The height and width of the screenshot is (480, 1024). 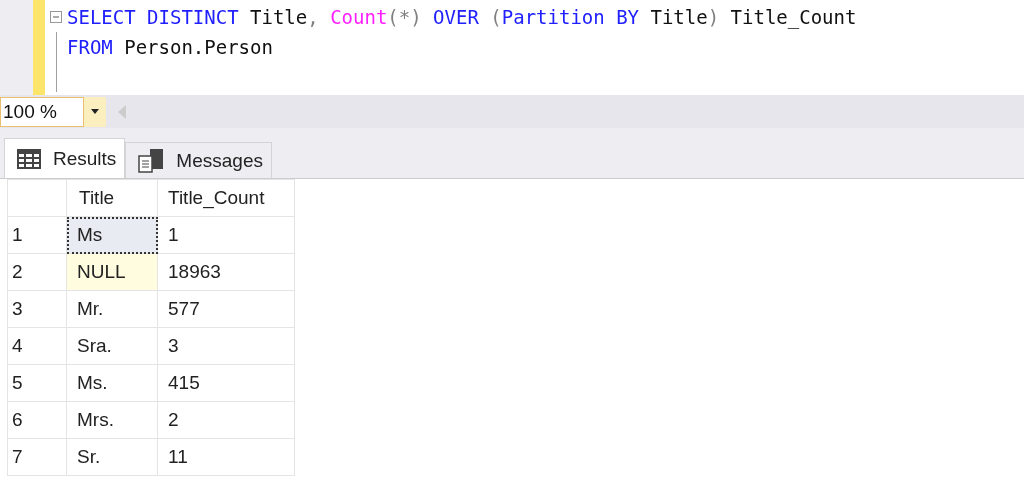 I want to click on table-cell: 577, so click(x=226, y=309).